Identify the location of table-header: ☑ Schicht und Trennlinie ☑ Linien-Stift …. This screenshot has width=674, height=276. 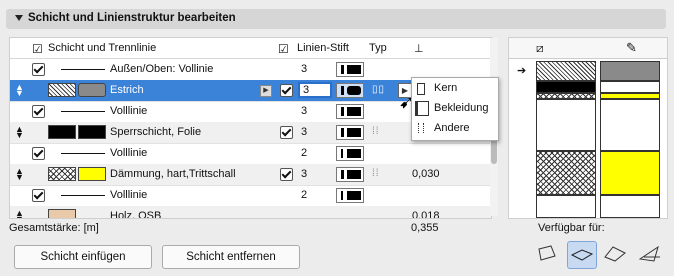
(250, 48).